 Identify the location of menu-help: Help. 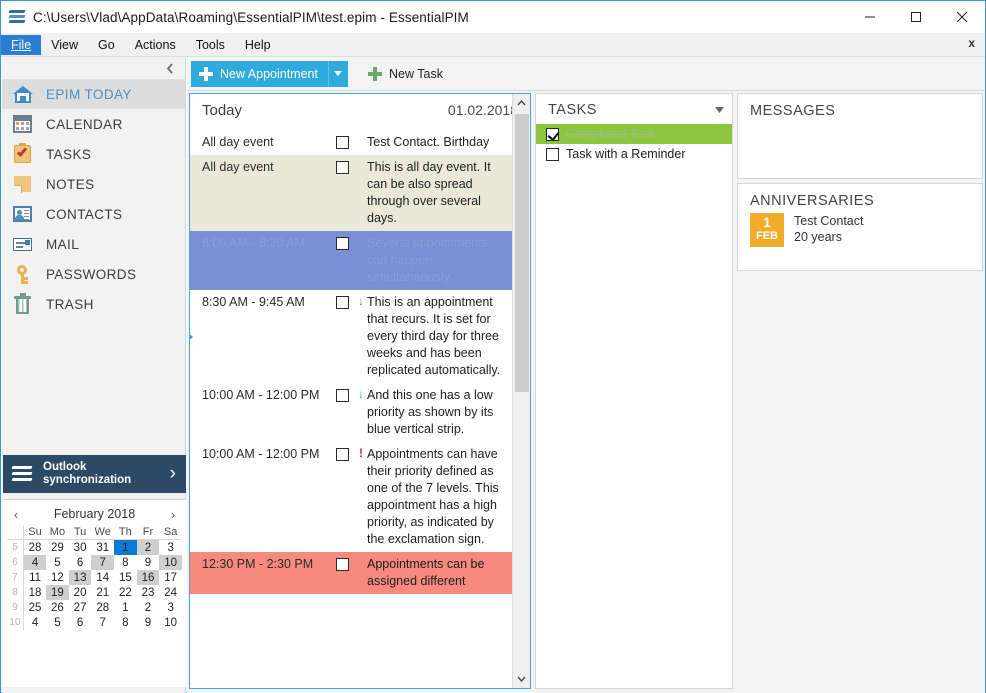
(258, 45).